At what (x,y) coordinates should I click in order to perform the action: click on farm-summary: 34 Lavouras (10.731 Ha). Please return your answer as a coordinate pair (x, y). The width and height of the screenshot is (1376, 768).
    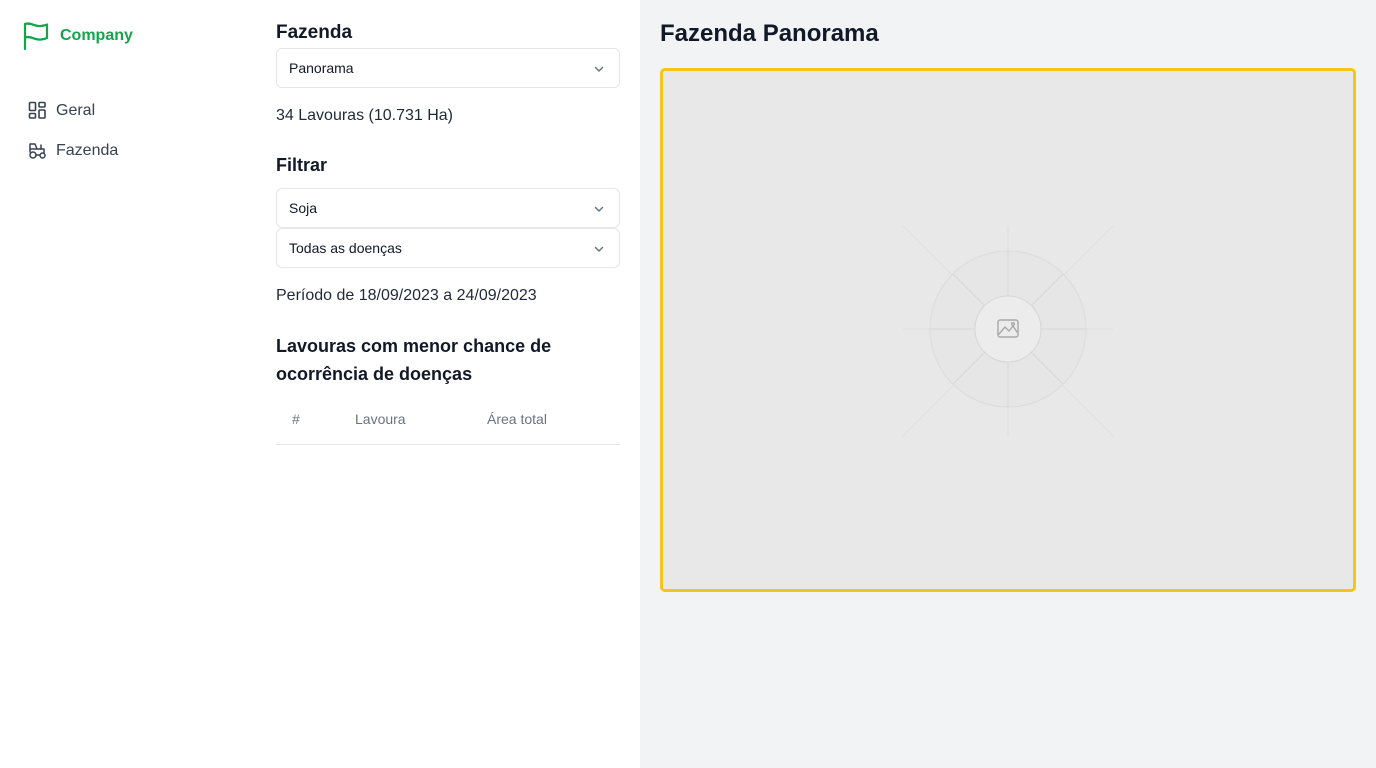
    Looking at the image, I should click on (364, 115).